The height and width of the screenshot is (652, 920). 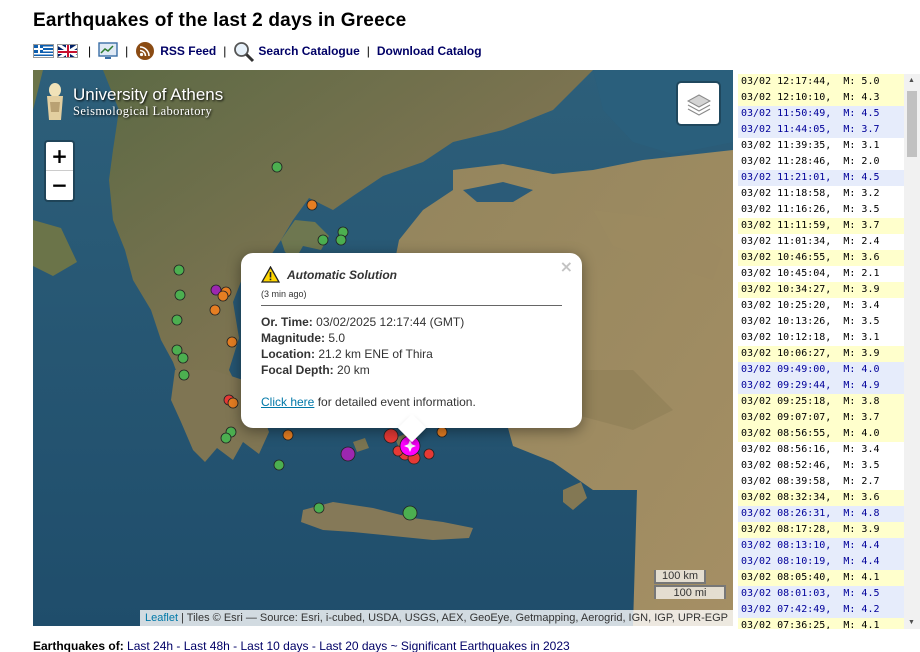 What do you see at coordinates (821, 130) in the screenshot?
I see `event-list-item: 03/02 11:44:05, M: 3.7` at bounding box center [821, 130].